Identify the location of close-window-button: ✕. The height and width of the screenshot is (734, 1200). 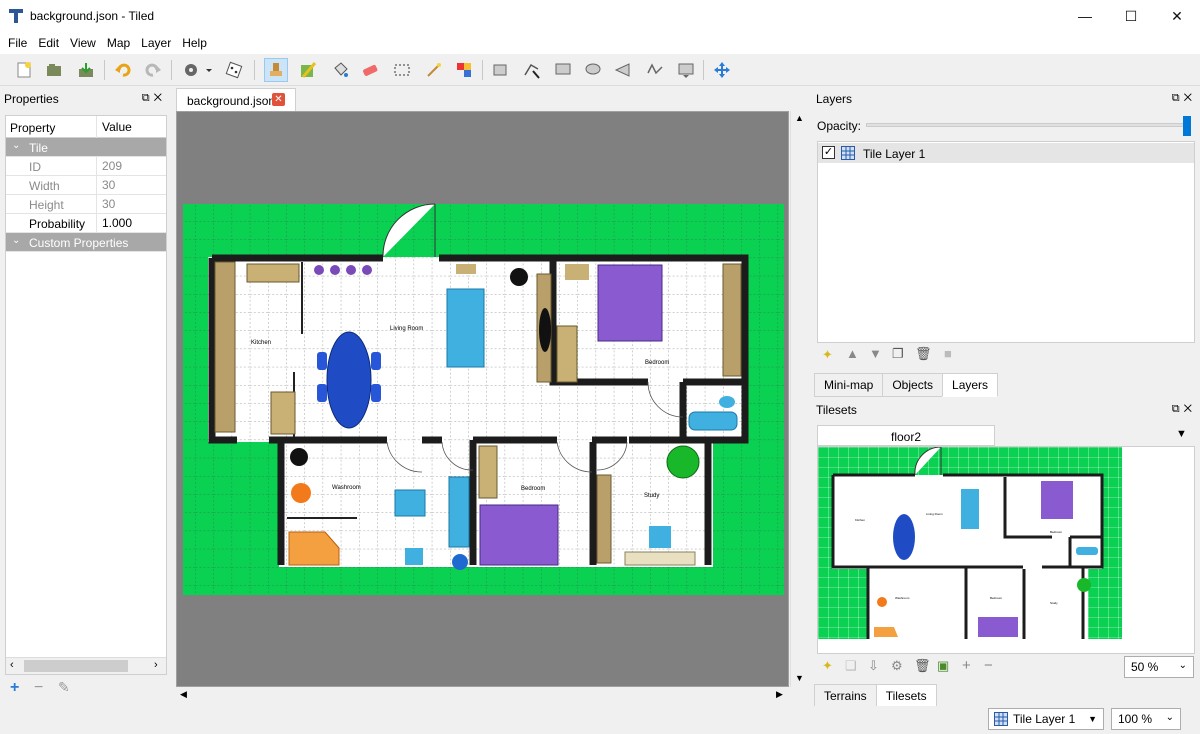
(1177, 16).